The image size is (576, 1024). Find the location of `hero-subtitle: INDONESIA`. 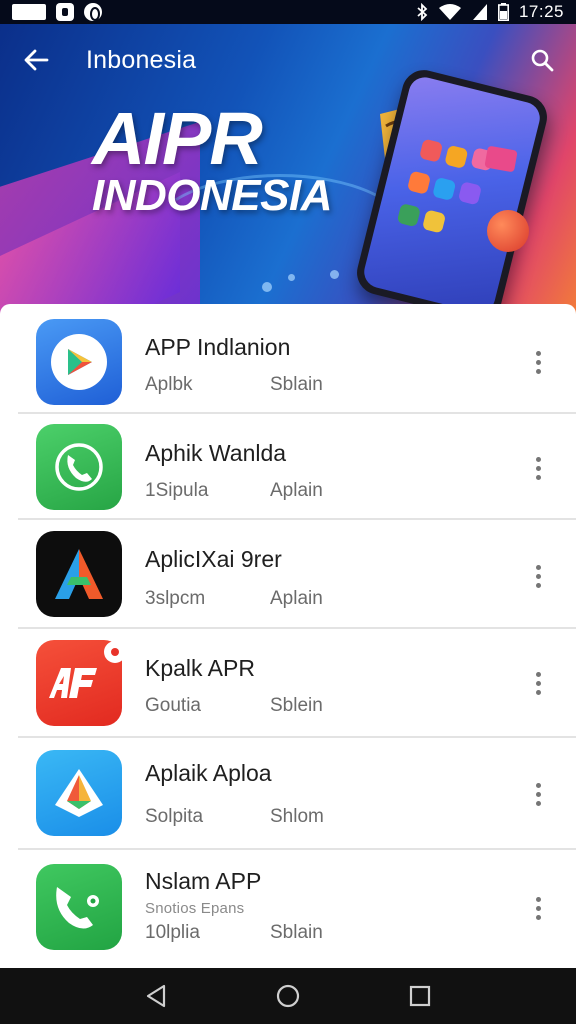

hero-subtitle: INDONESIA is located at coordinates (212, 195).